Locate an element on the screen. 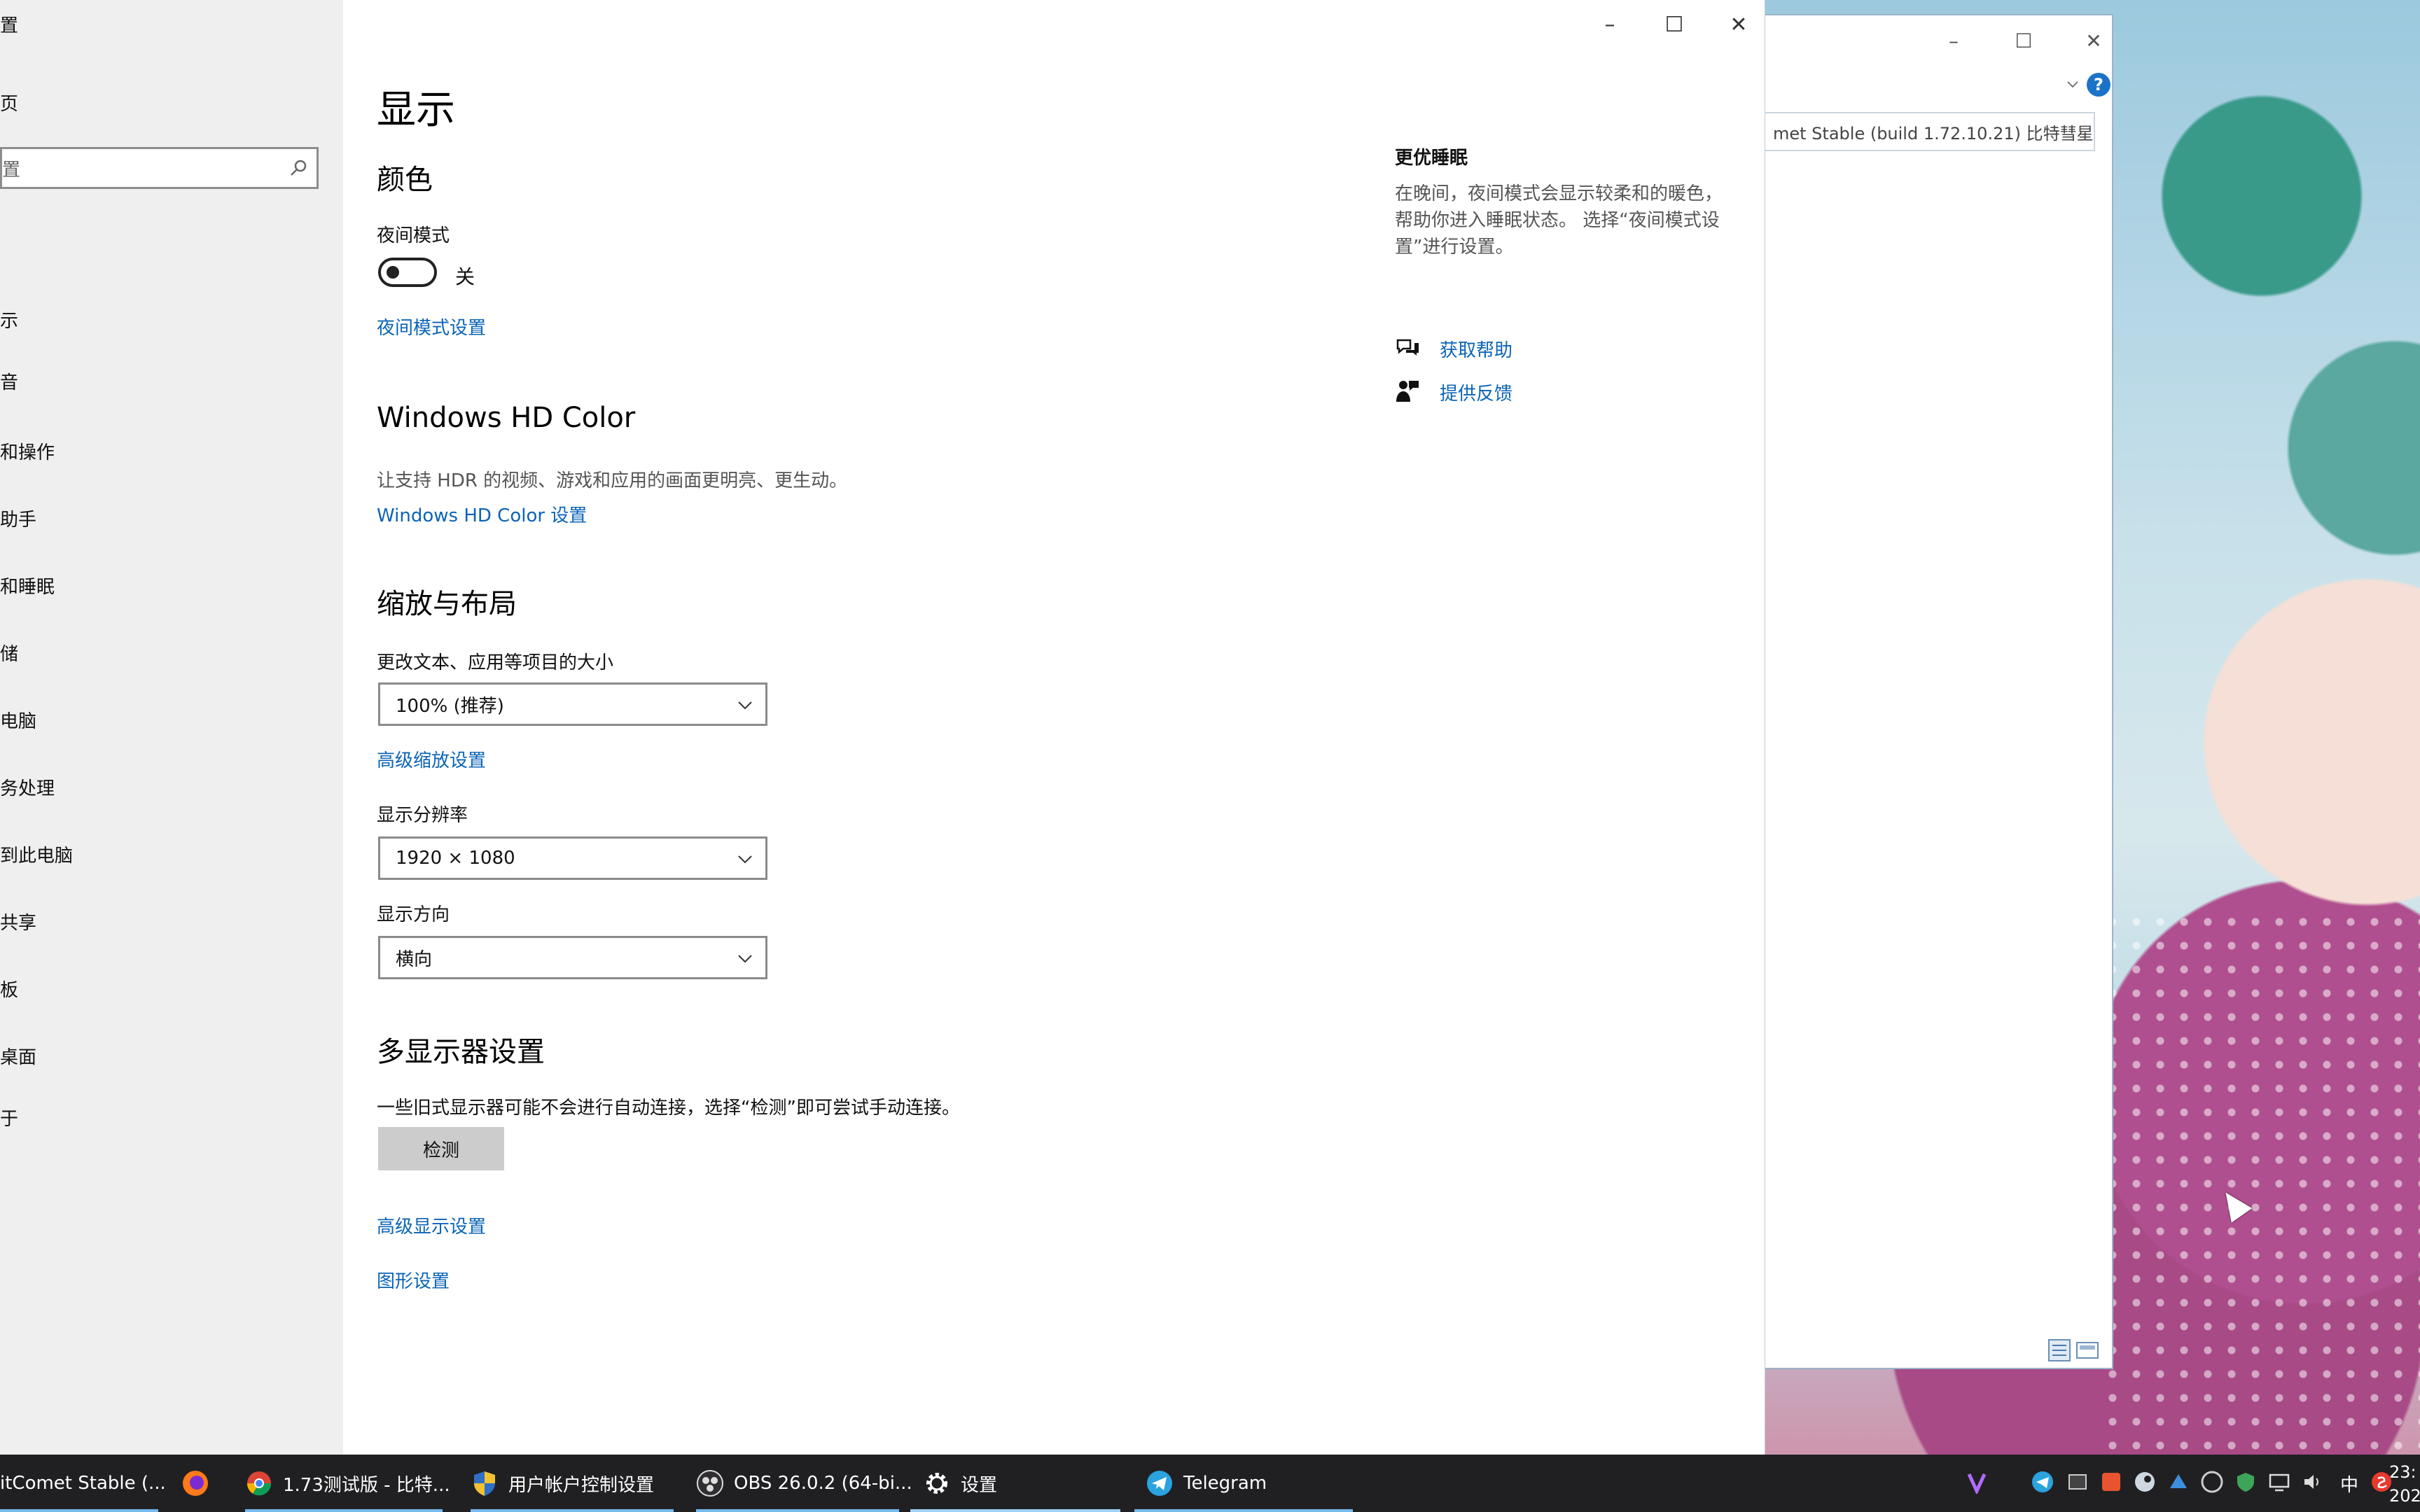 The image size is (2420, 1512). search-placeholder: 置 is located at coordinates (11, 170).